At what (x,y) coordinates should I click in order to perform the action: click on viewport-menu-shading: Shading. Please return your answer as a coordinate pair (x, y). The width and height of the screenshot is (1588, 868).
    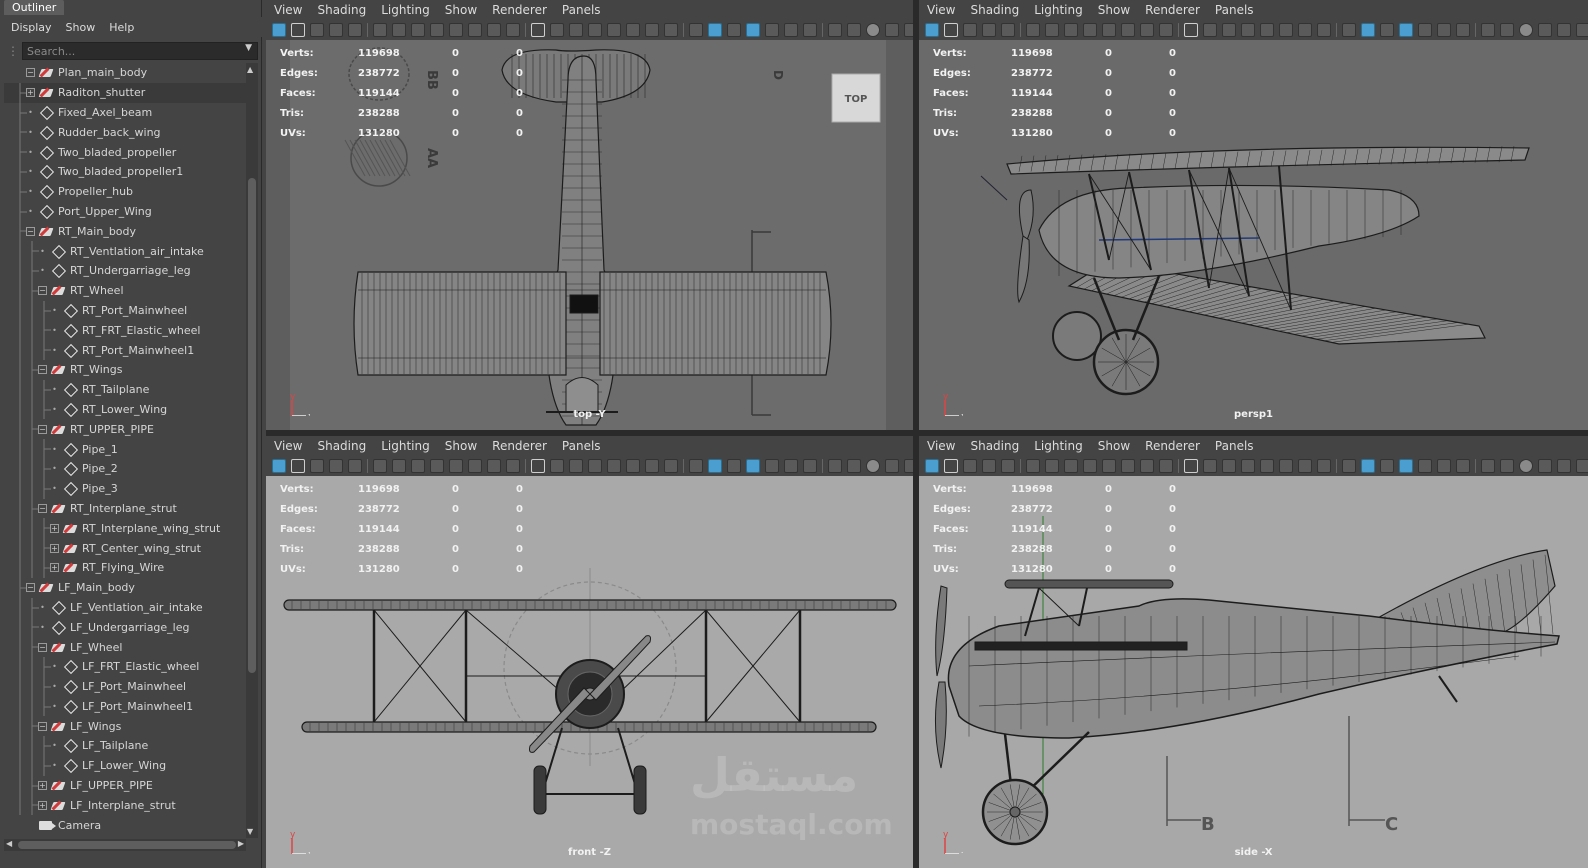
    Looking at the image, I should click on (341, 446).